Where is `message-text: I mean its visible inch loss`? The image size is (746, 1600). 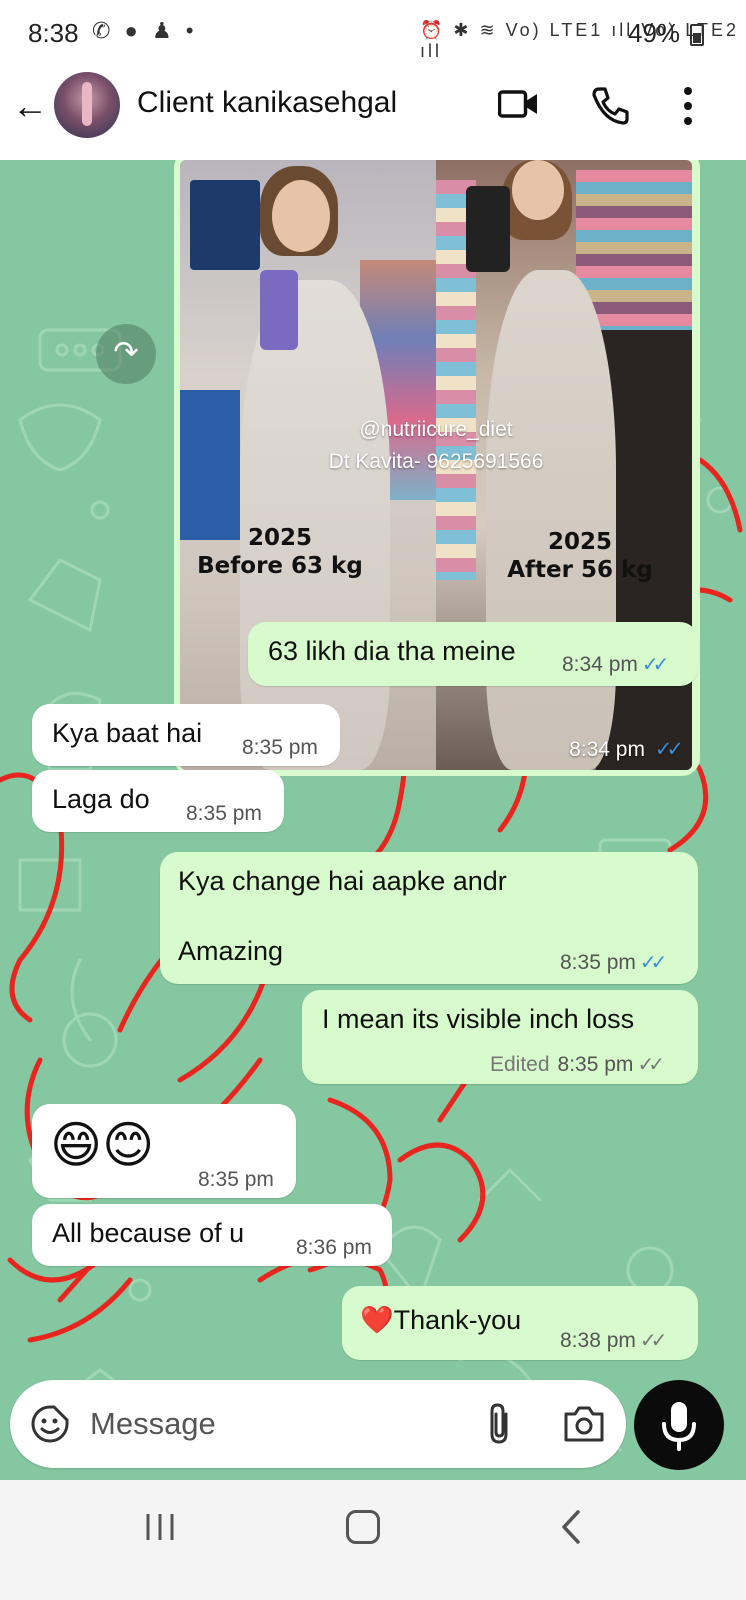 message-text: I mean its visible inch loss is located at coordinates (478, 1019).